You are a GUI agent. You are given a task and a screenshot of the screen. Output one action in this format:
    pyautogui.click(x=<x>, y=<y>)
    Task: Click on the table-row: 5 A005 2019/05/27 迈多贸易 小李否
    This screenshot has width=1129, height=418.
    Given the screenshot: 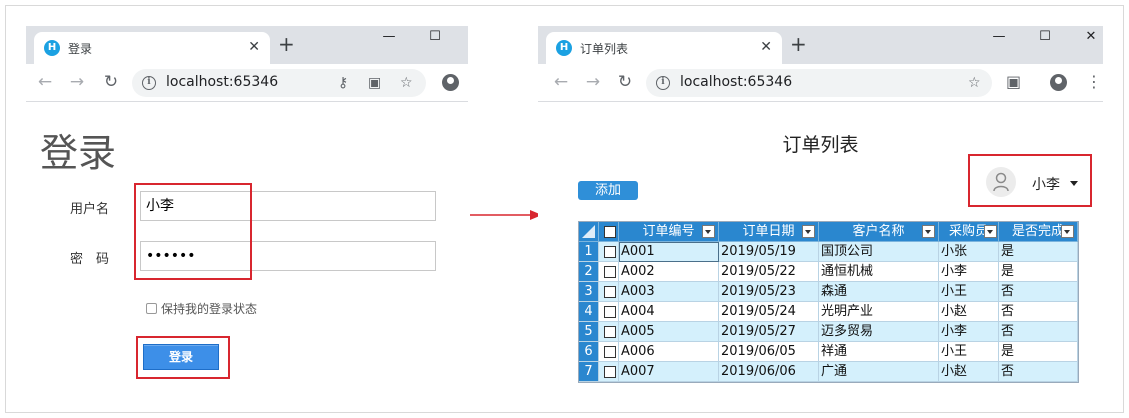 What is the action you would take?
    pyautogui.click(x=828, y=332)
    